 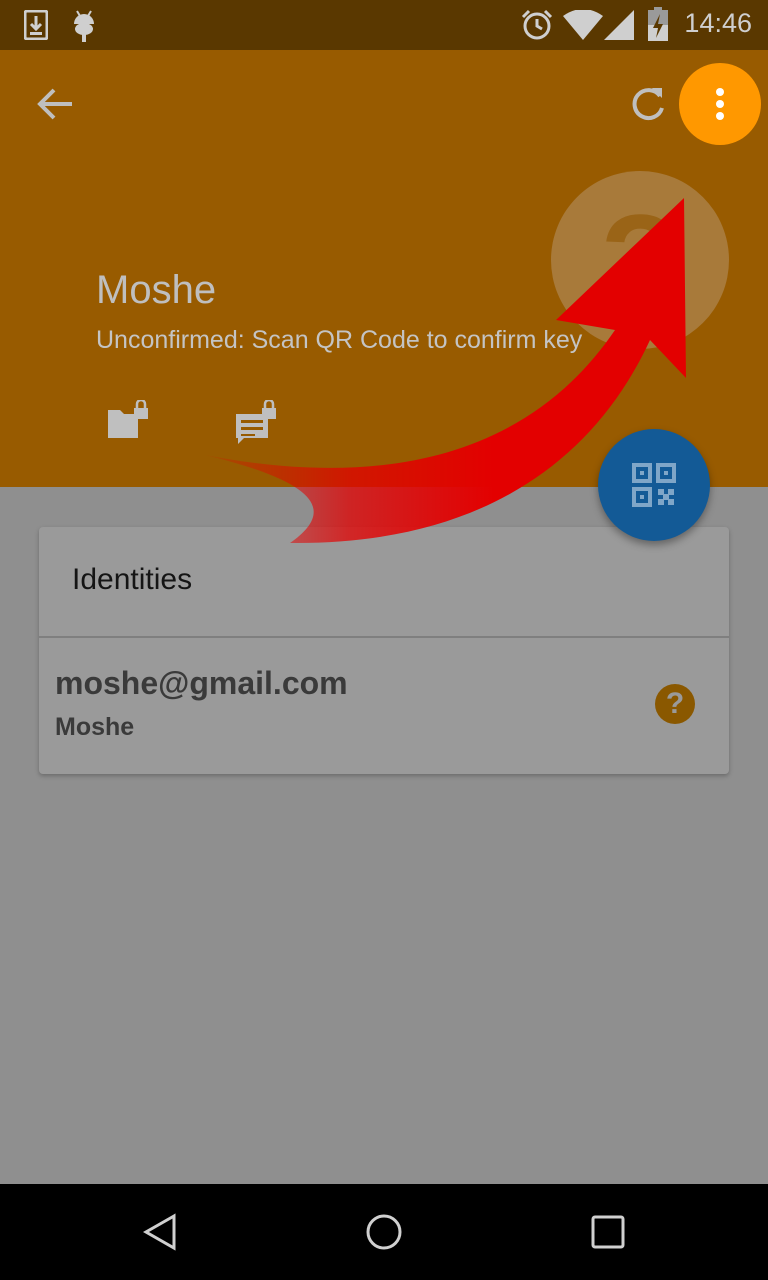 I want to click on refresh-icon, so click(x=648, y=104).